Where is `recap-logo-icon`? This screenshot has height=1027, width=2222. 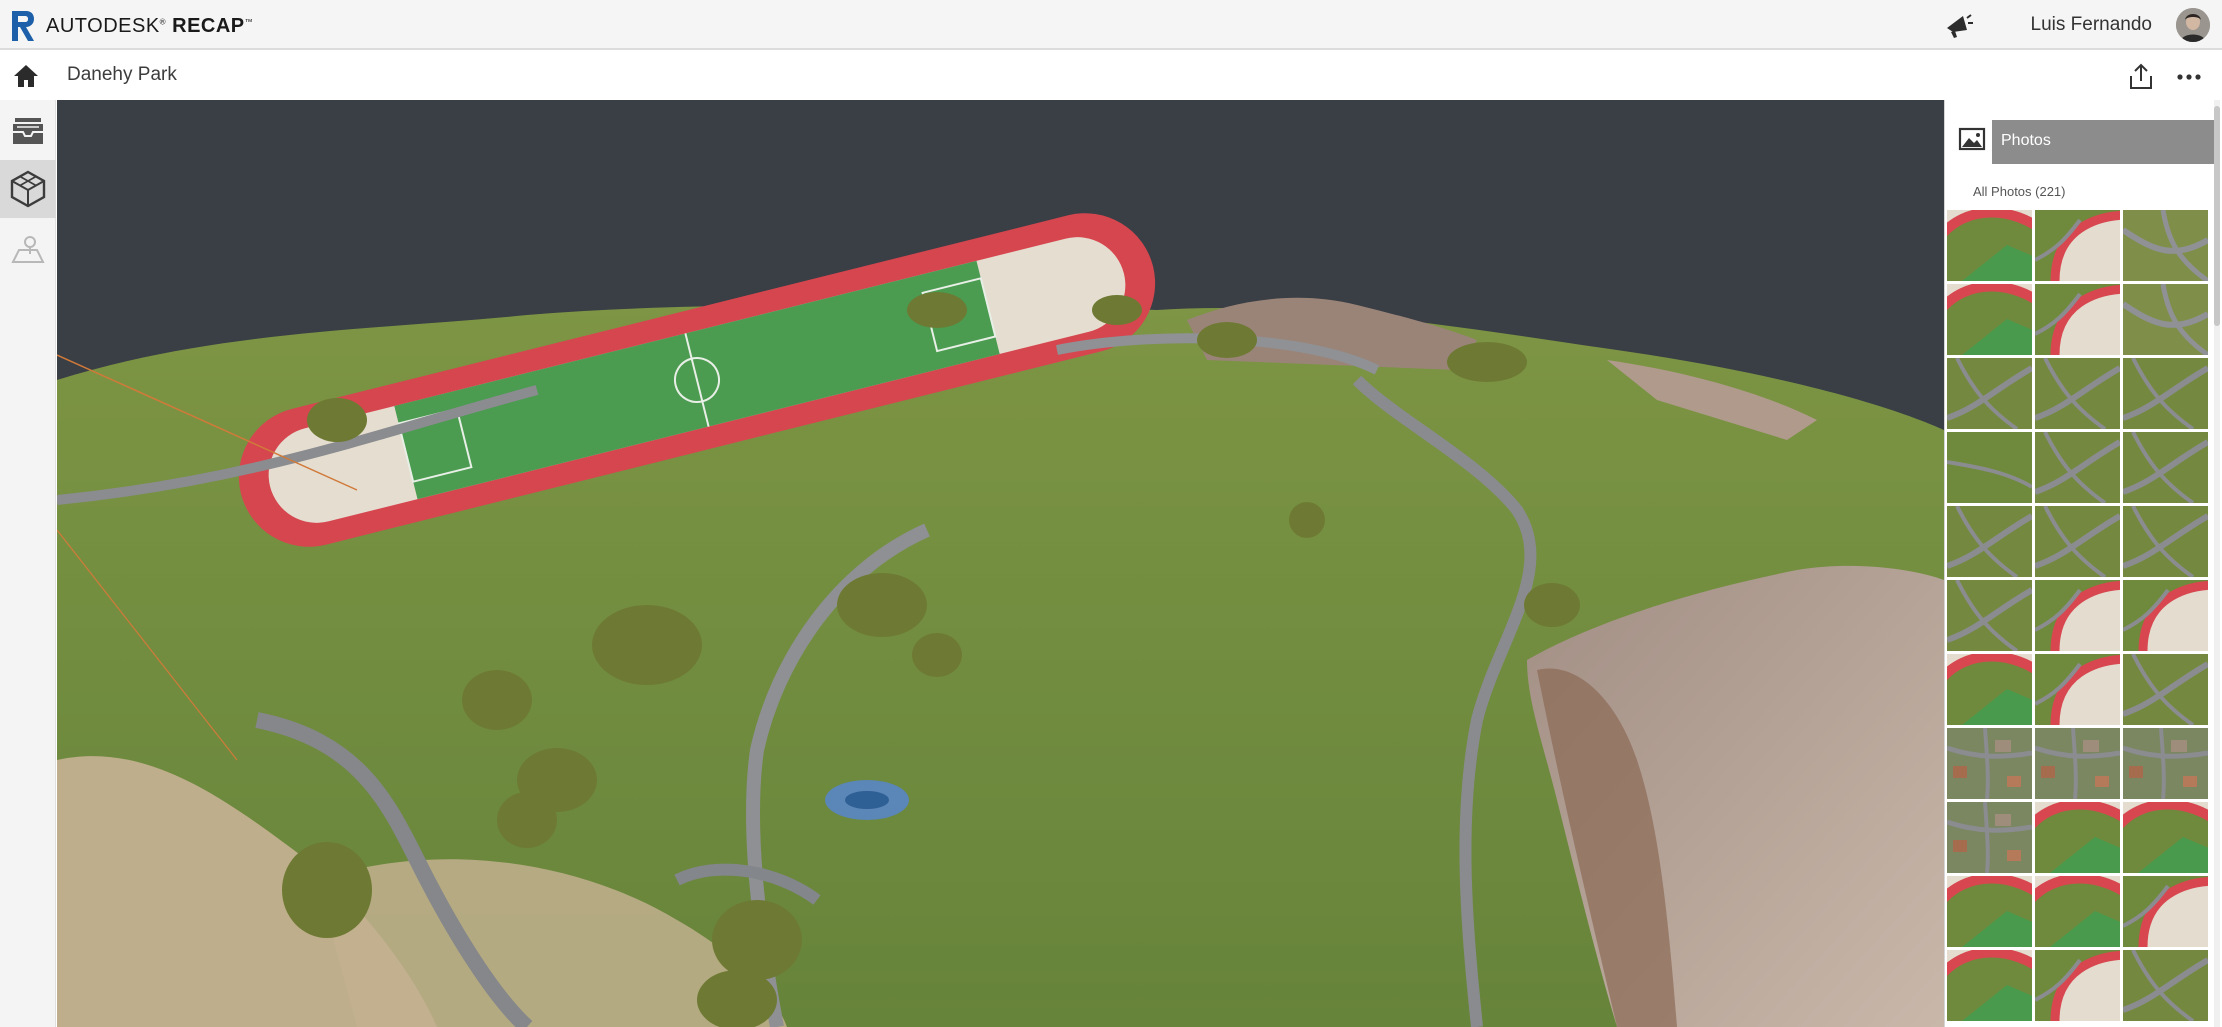 recap-logo-icon is located at coordinates (23, 26).